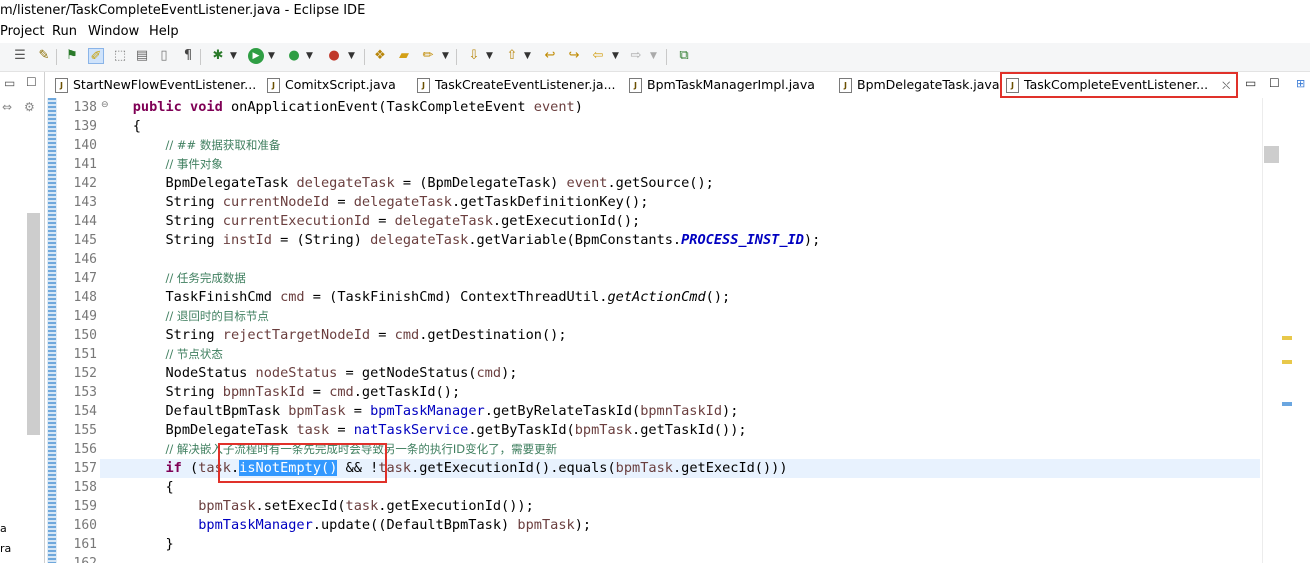 The width and height of the screenshot is (1310, 563). What do you see at coordinates (85, 525) in the screenshot?
I see `line-number: 160` at bounding box center [85, 525].